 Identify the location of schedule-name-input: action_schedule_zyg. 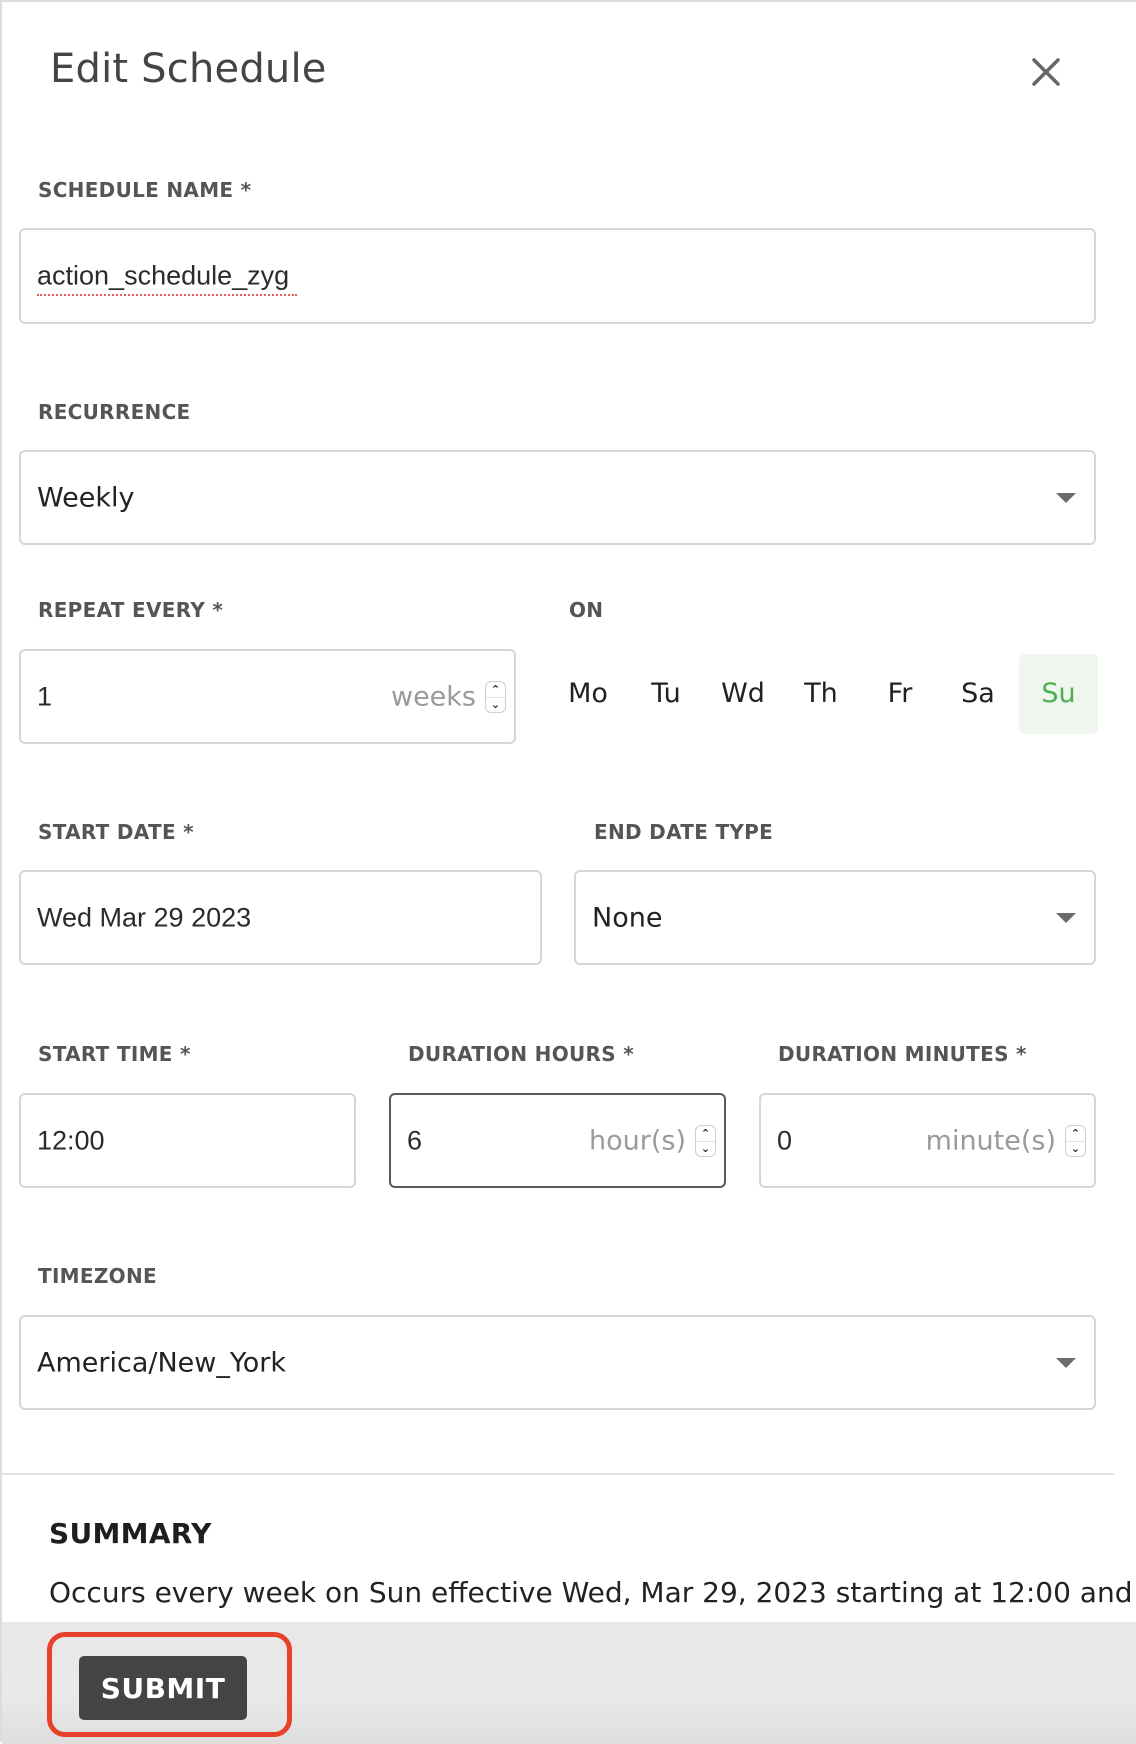
(557, 276).